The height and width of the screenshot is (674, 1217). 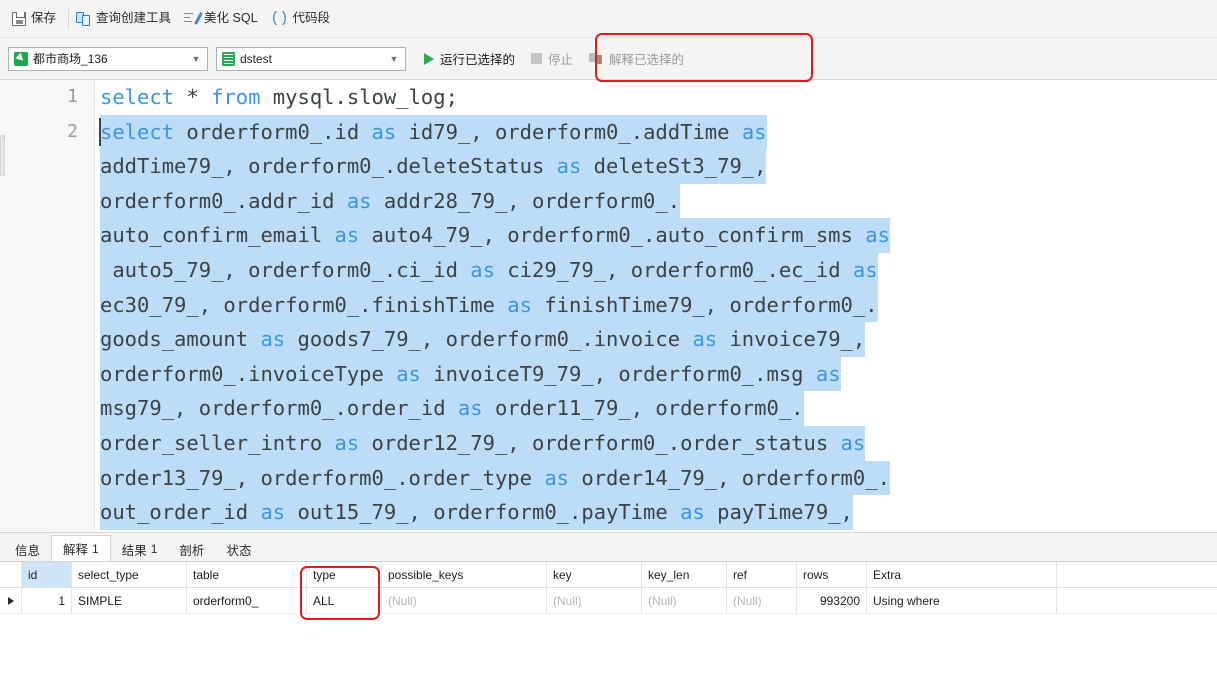 What do you see at coordinates (140, 549) in the screenshot?
I see `tab-结果: 结果 1` at bounding box center [140, 549].